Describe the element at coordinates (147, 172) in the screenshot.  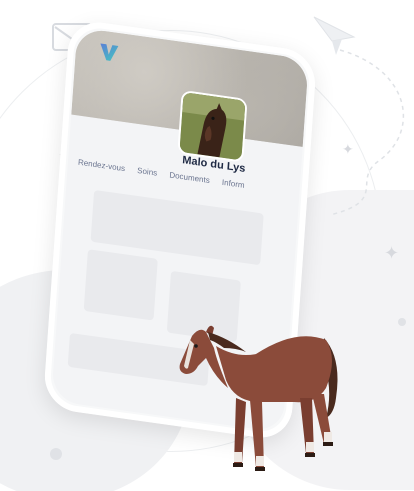
I see `tab-soins: Soins` at that location.